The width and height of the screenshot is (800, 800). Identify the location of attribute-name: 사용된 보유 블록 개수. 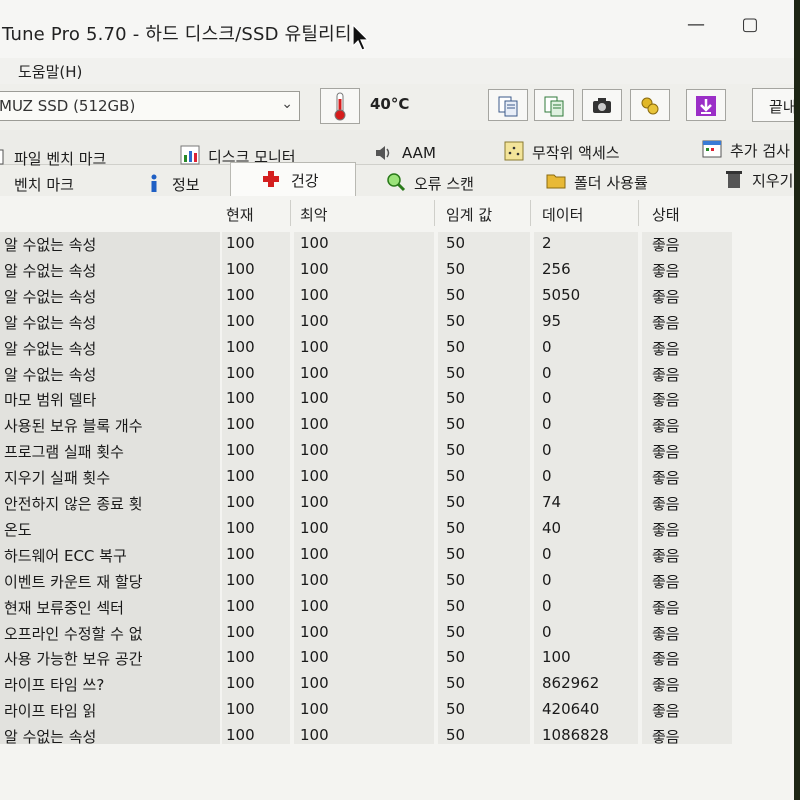
(73, 426).